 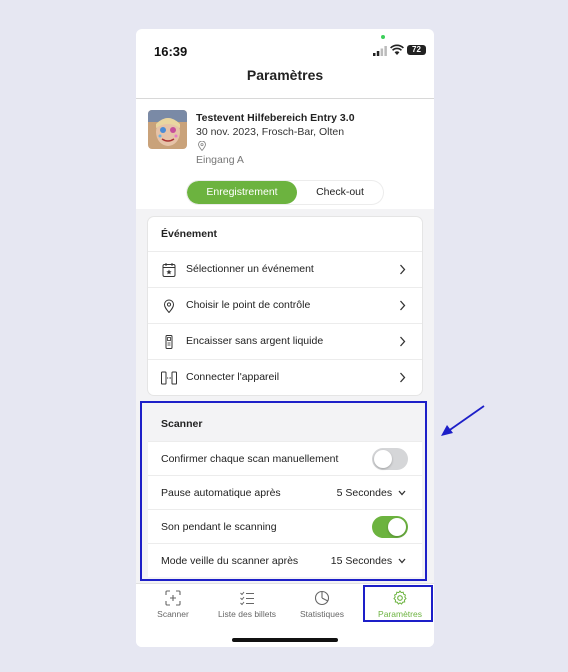 I want to click on tab-scanner-label: Scanner, so click(x=173, y=614).